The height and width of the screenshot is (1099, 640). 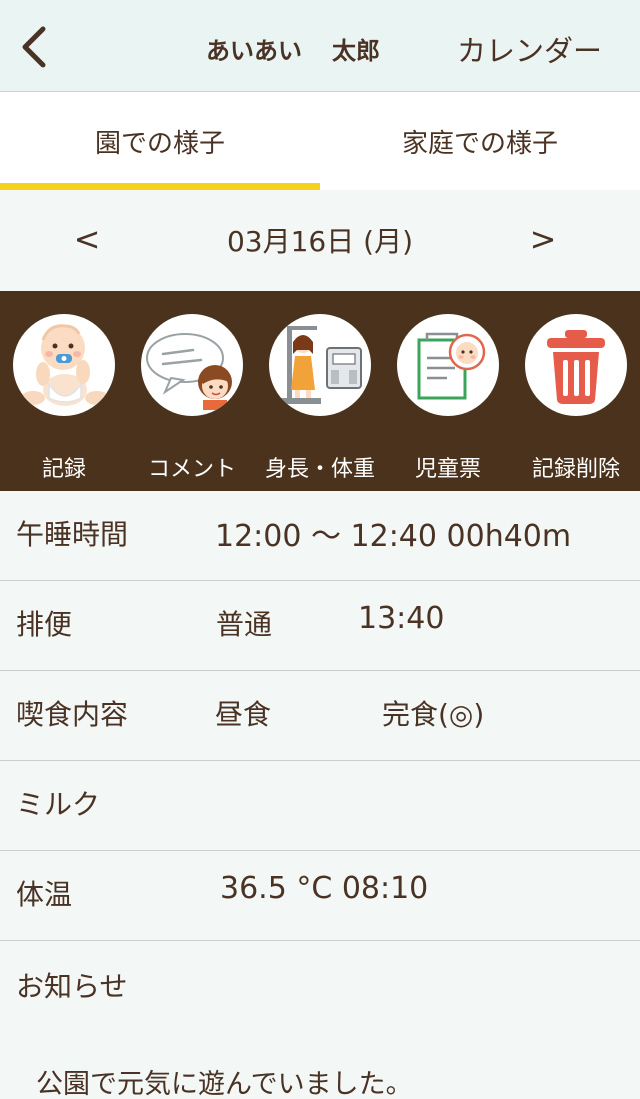 What do you see at coordinates (320, 716) in the screenshot?
I see `meal-row: 喫食内容 昼食 完食(◎)` at bounding box center [320, 716].